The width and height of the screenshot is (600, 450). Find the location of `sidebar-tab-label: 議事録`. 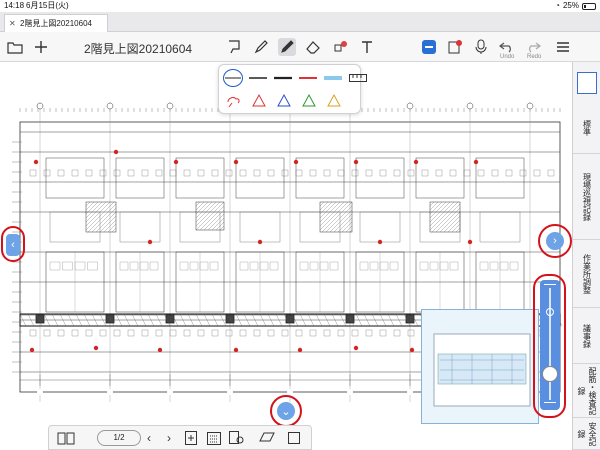

sidebar-tab-label: 議事録 is located at coordinates (587, 335).